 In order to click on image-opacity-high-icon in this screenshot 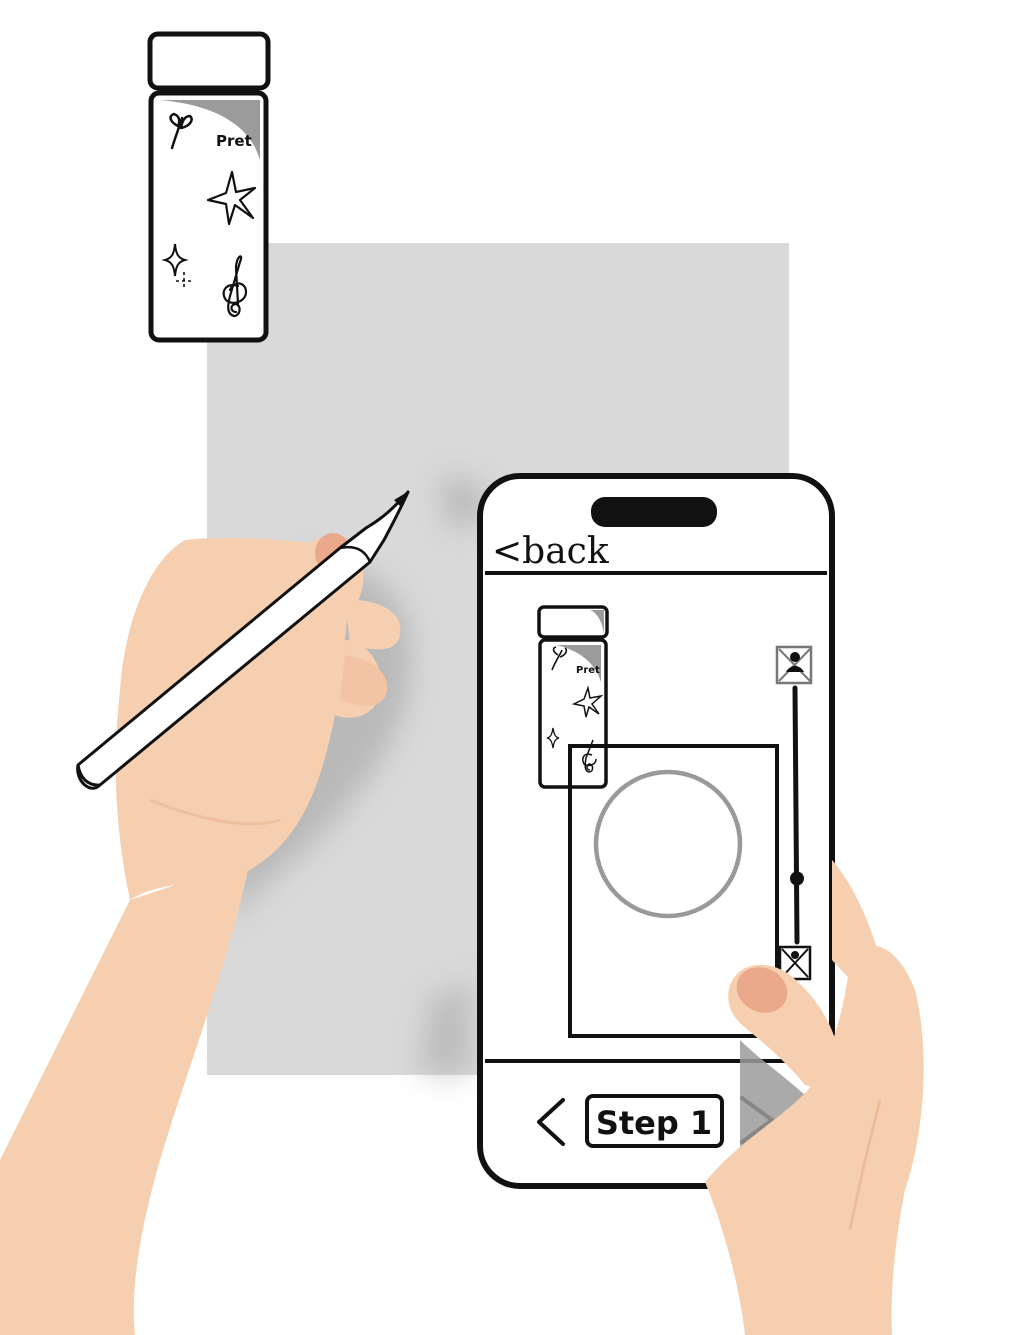, I will do `click(794, 665)`.